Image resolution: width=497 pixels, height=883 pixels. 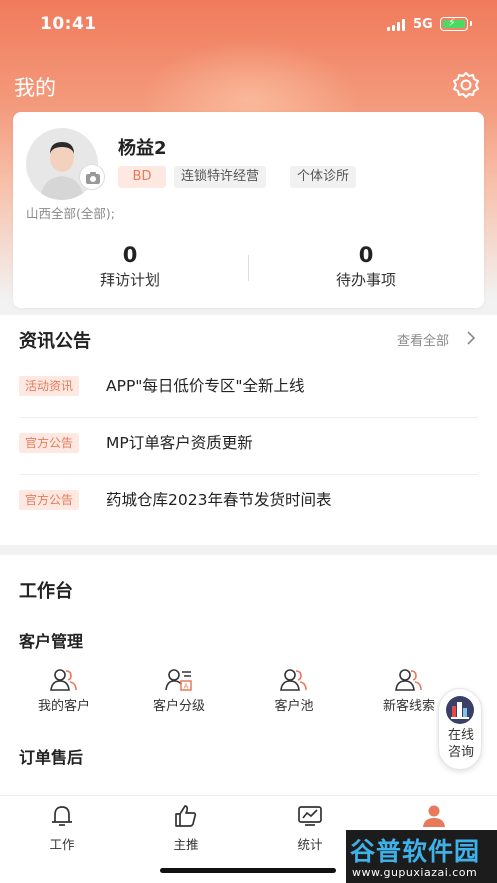 I want to click on news-text: MP订单客户资质更新, so click(x=179, y=443).